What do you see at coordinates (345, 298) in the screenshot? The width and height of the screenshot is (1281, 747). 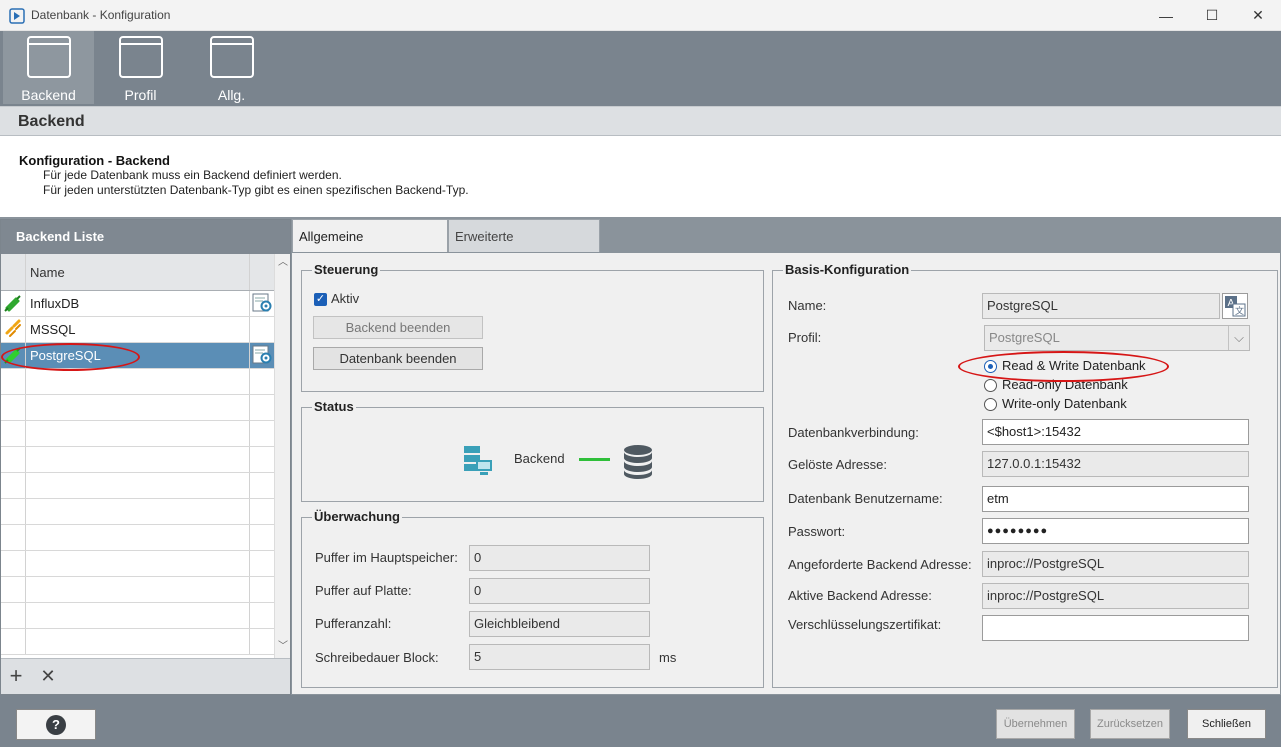 I see `aktiv-label: Aktiv` at bounding box center [345, 298].